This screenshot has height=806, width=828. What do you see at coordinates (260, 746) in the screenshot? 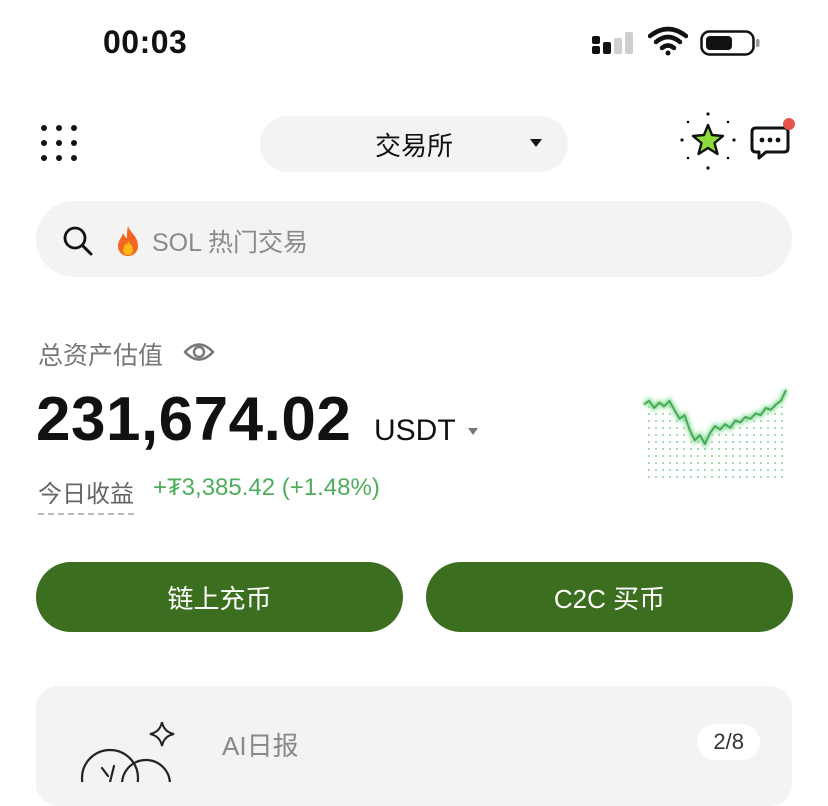
I see `ai-daily-title: AI日报` at bounding box center [260, 746].